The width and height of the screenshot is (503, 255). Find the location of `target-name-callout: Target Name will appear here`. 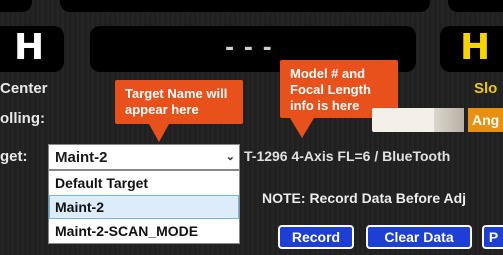

target-name-callout: Target Name will appear here is located at coordinates (179, 111).